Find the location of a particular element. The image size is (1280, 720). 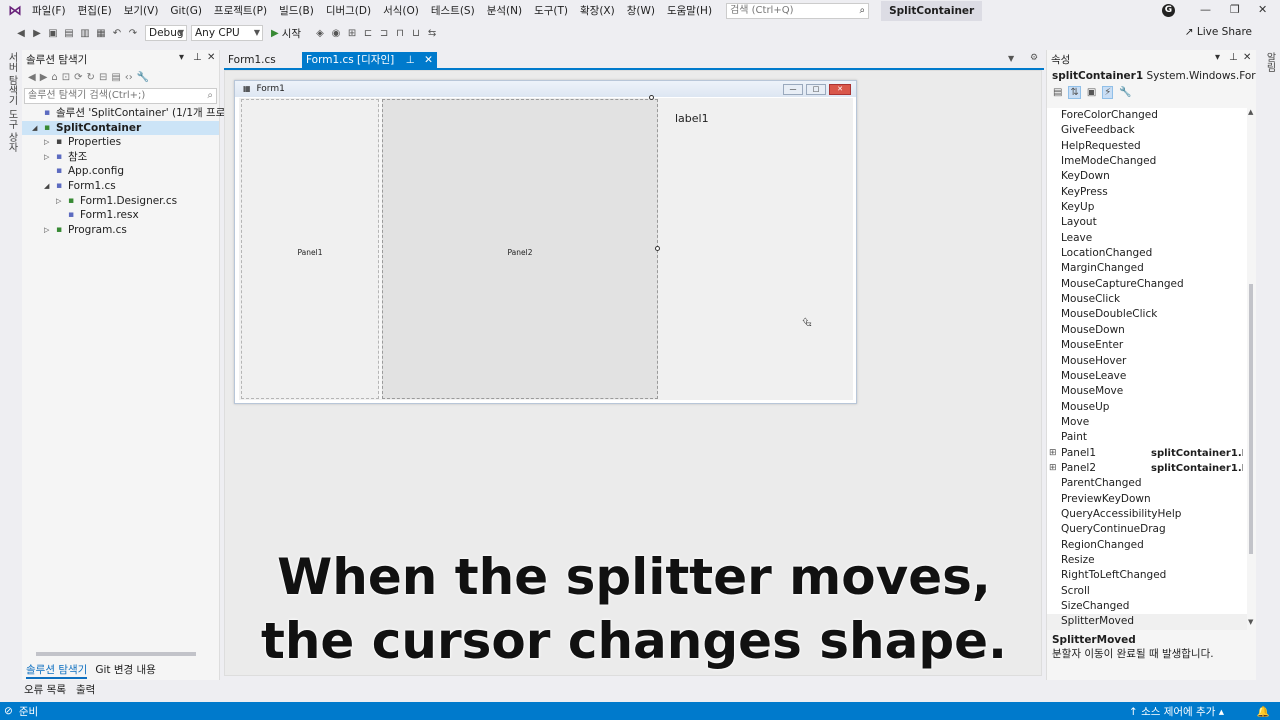

breakpoint-icon: ◉ is located at coordinates (336, 33).